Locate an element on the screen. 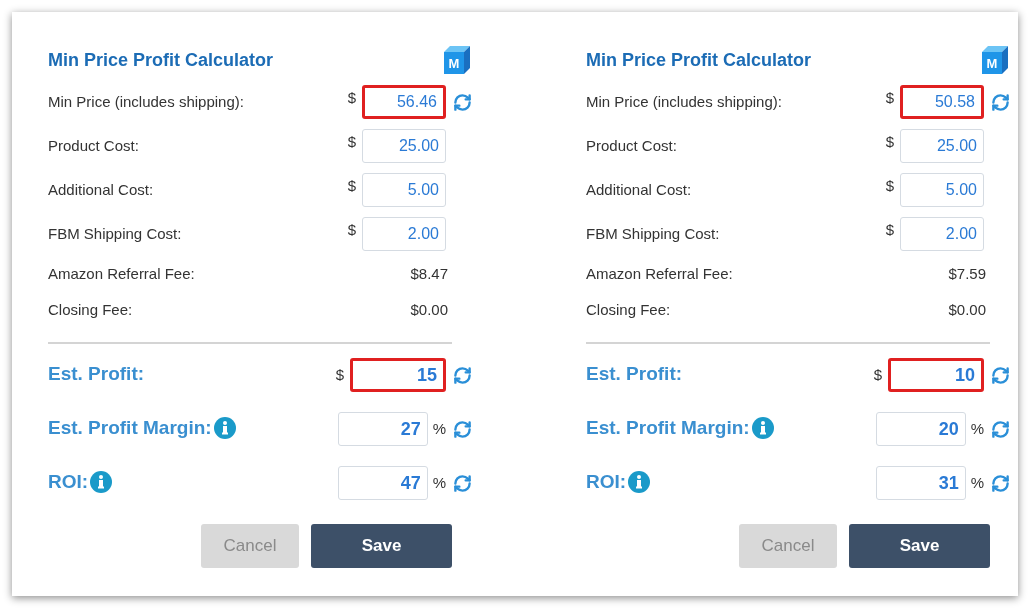 This screenshot has height=608, width=1031. number-field: 56.46 is located at coordinates (404, 102).